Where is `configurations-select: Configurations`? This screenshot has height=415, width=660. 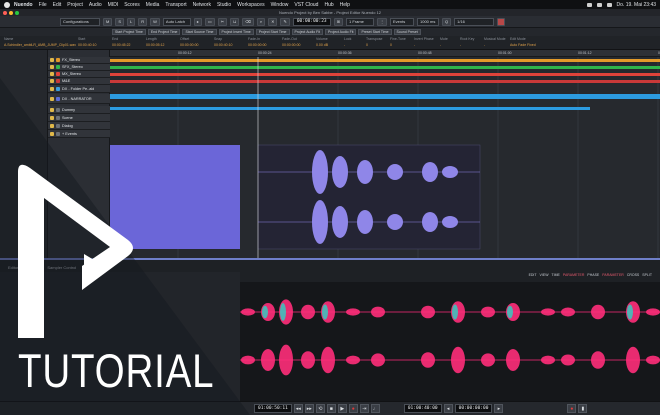
configurations-select: Configurations is located at coordinates (80, 21).